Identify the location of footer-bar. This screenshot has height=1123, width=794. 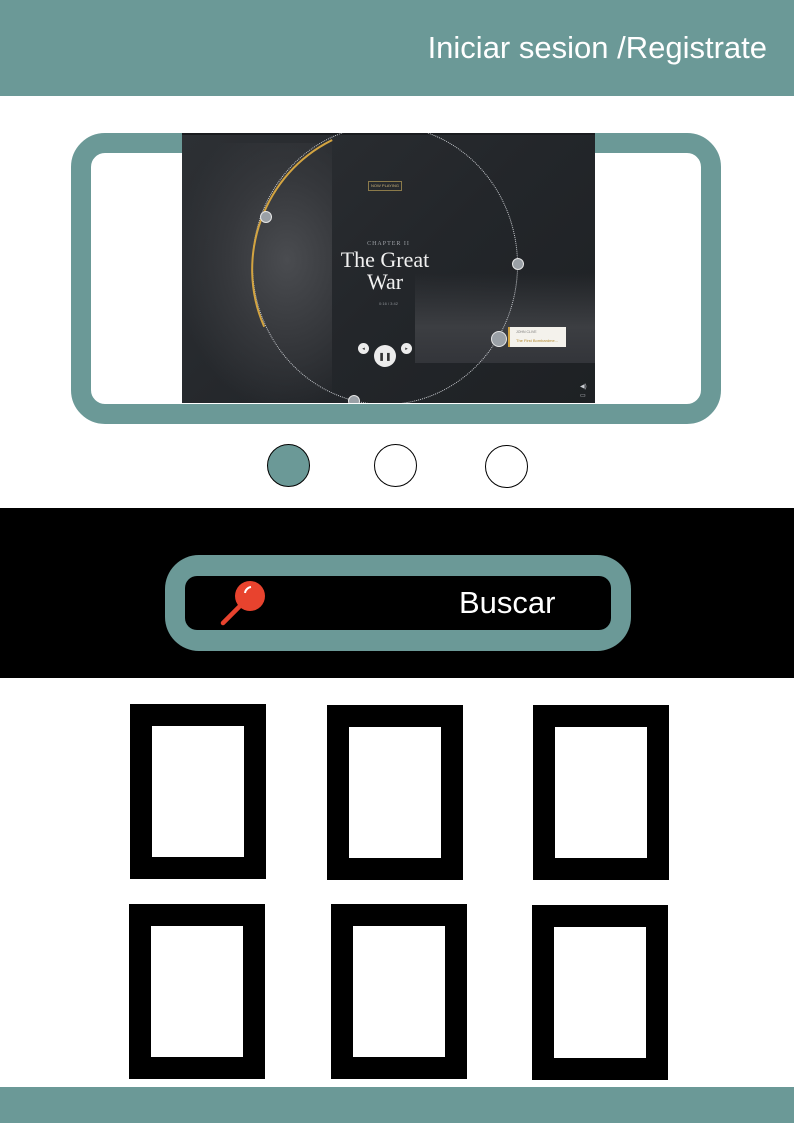
(397, 1105).